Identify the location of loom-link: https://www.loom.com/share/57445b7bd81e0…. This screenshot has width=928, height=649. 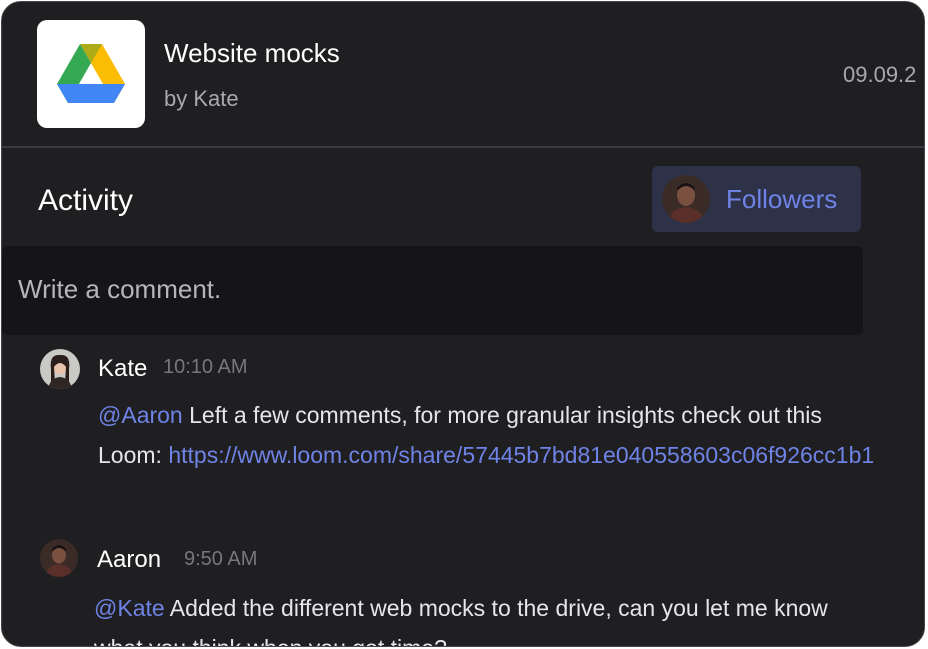
(521, 455).